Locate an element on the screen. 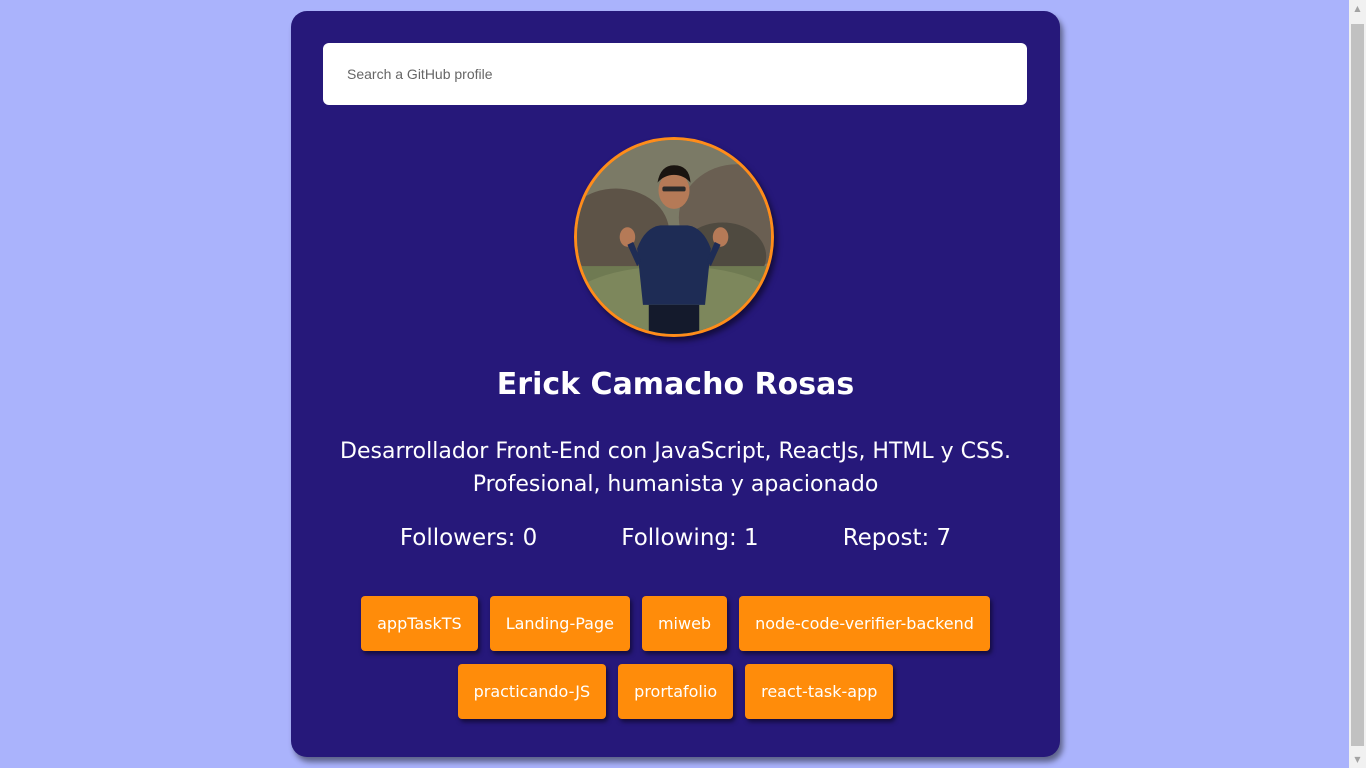  avatar-photo-icon is located at coordinates (674, 237).